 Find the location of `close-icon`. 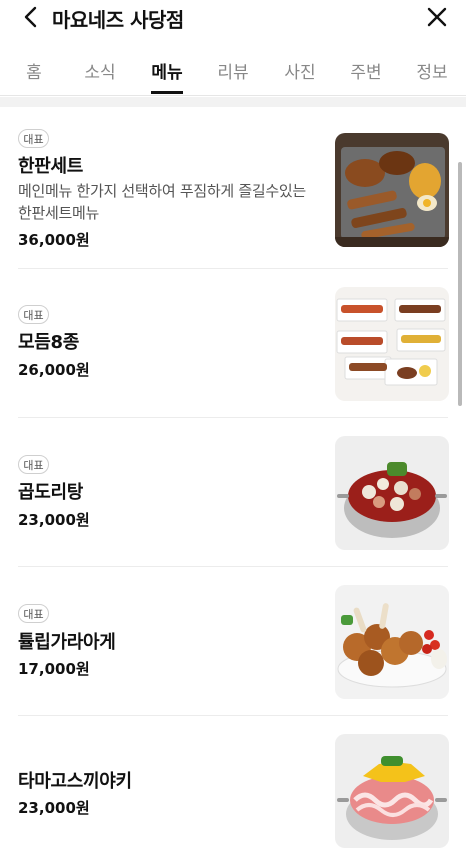

close-icon is located at coordinates (437, 17).